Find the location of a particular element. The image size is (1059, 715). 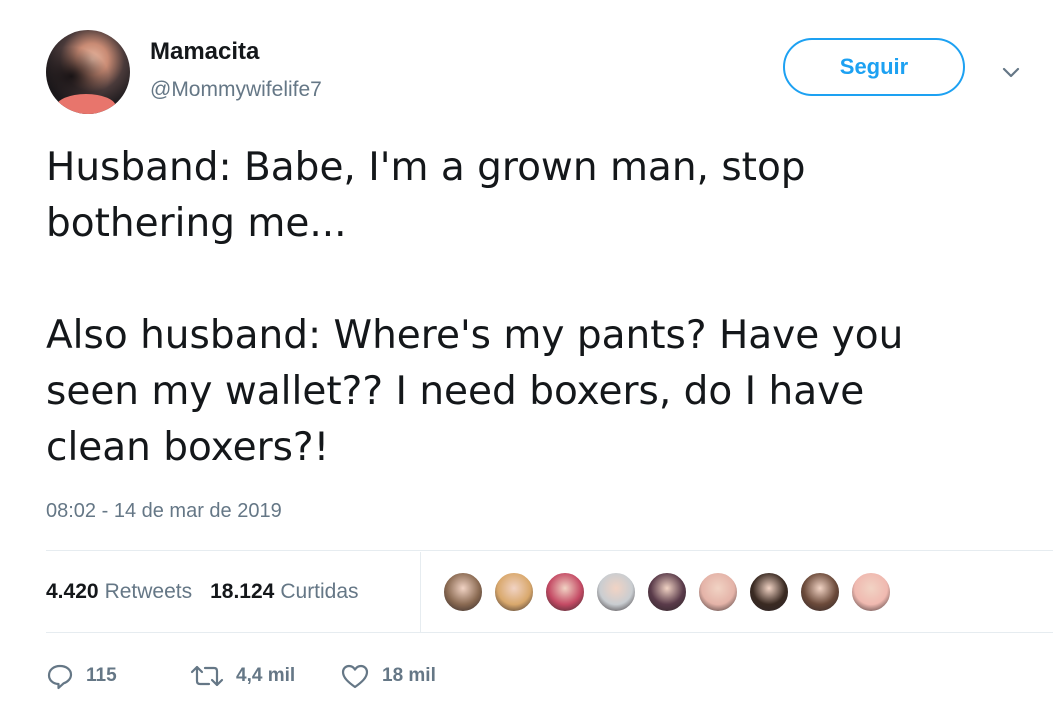

liker-avatars is located at coordinates (671, 592).